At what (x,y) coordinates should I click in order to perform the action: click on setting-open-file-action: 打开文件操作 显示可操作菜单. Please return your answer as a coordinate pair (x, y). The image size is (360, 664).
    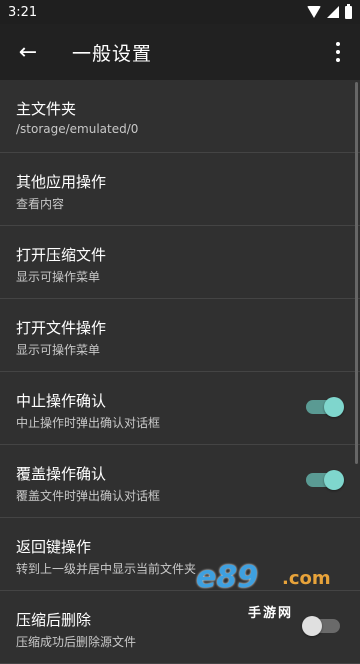
    Looking at the image, I should click on (180, 335).